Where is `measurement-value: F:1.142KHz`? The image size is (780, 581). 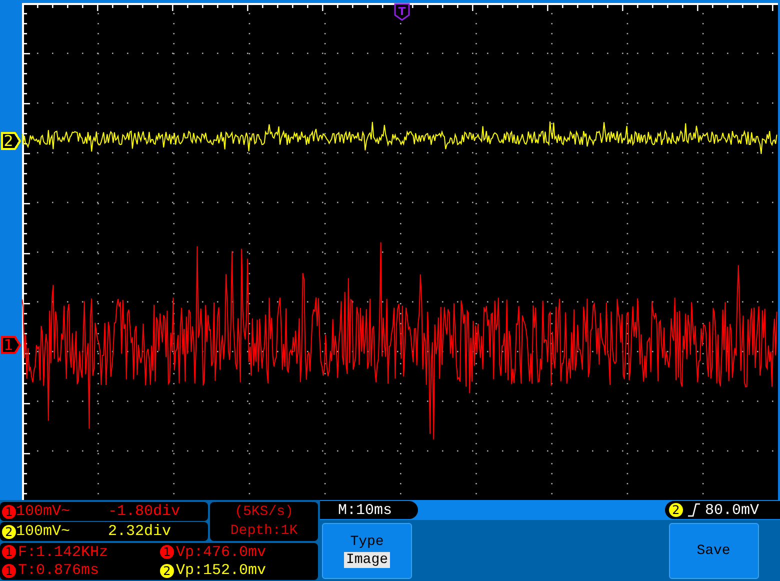
measurement-value: F:1.142KHz is located at coordinates (63, 552).